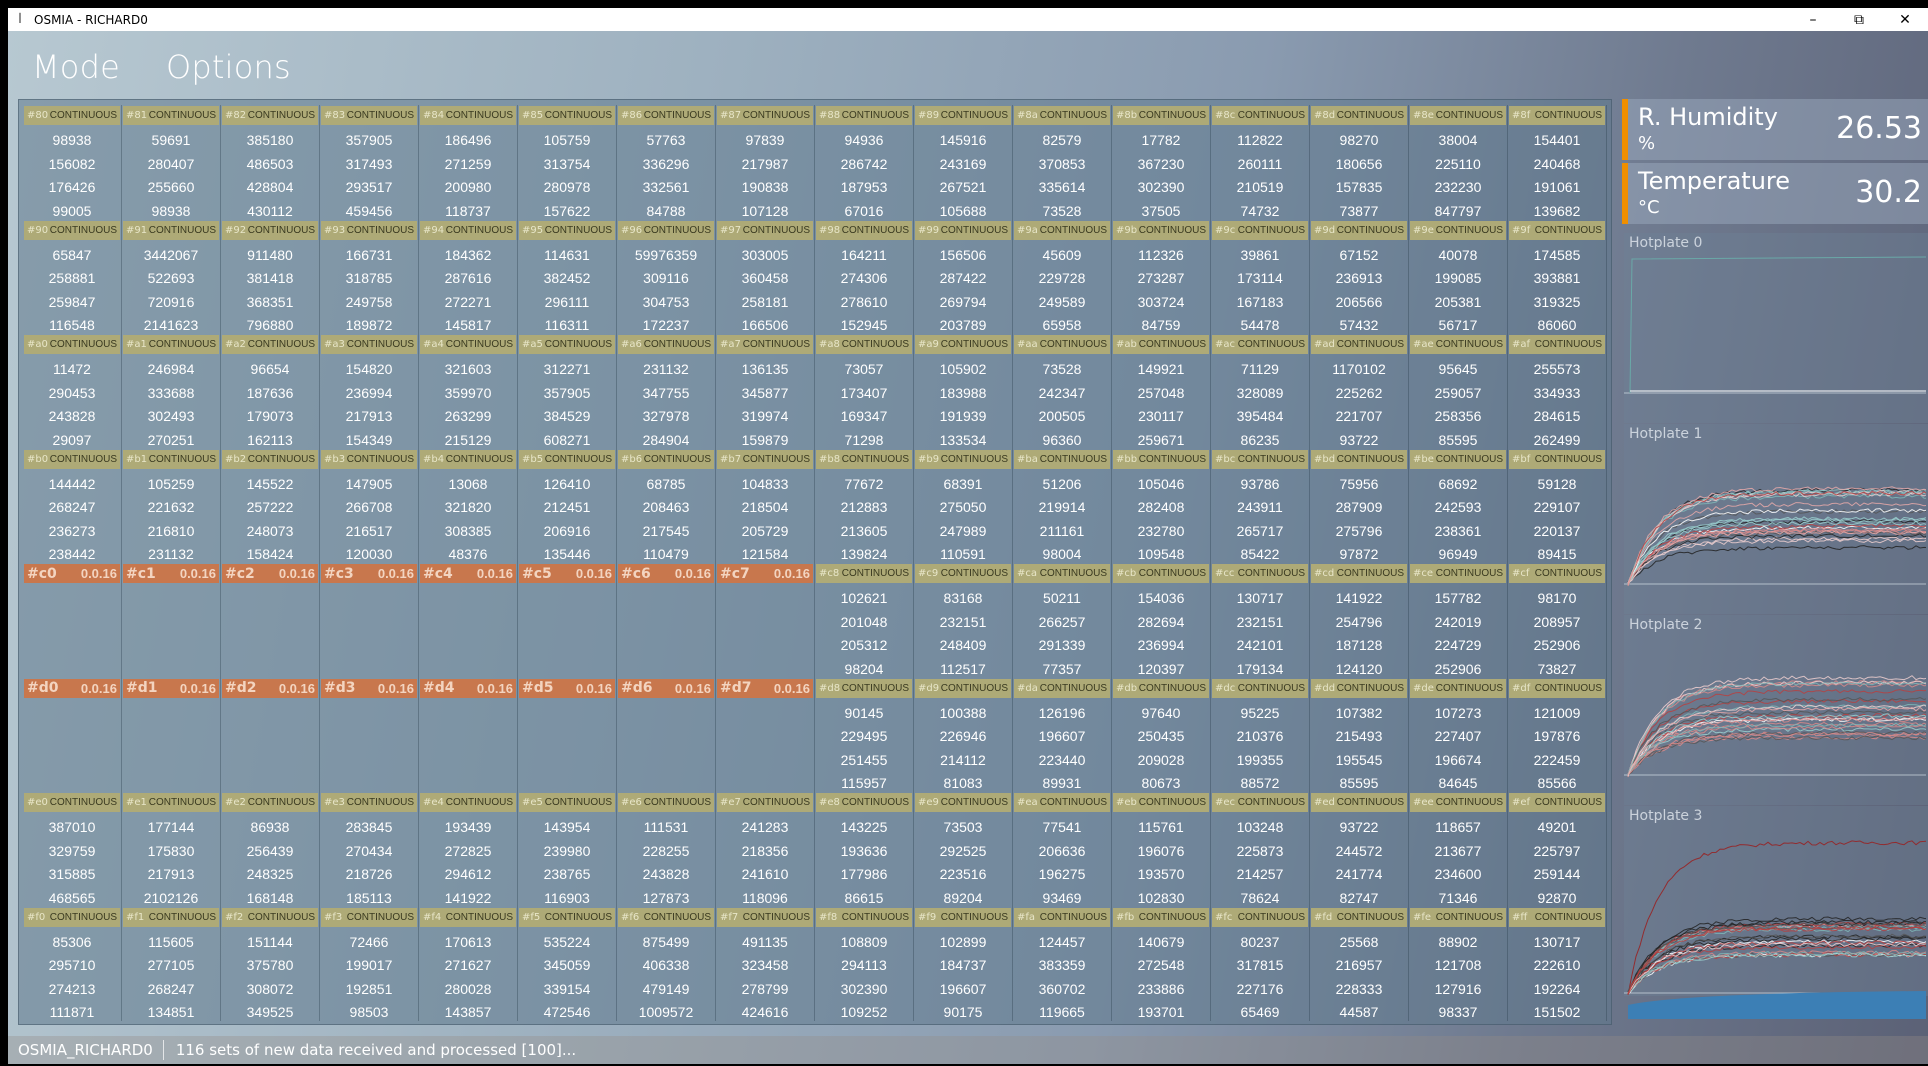 This screenshot has height=1066, width=1928. What do you see at coordinates (1161, 963) in the screenshot?
I see `sensor-cell: #fb CONTINUOUS 140679 272548 233886 193701` at bounding box center [1161, 963].